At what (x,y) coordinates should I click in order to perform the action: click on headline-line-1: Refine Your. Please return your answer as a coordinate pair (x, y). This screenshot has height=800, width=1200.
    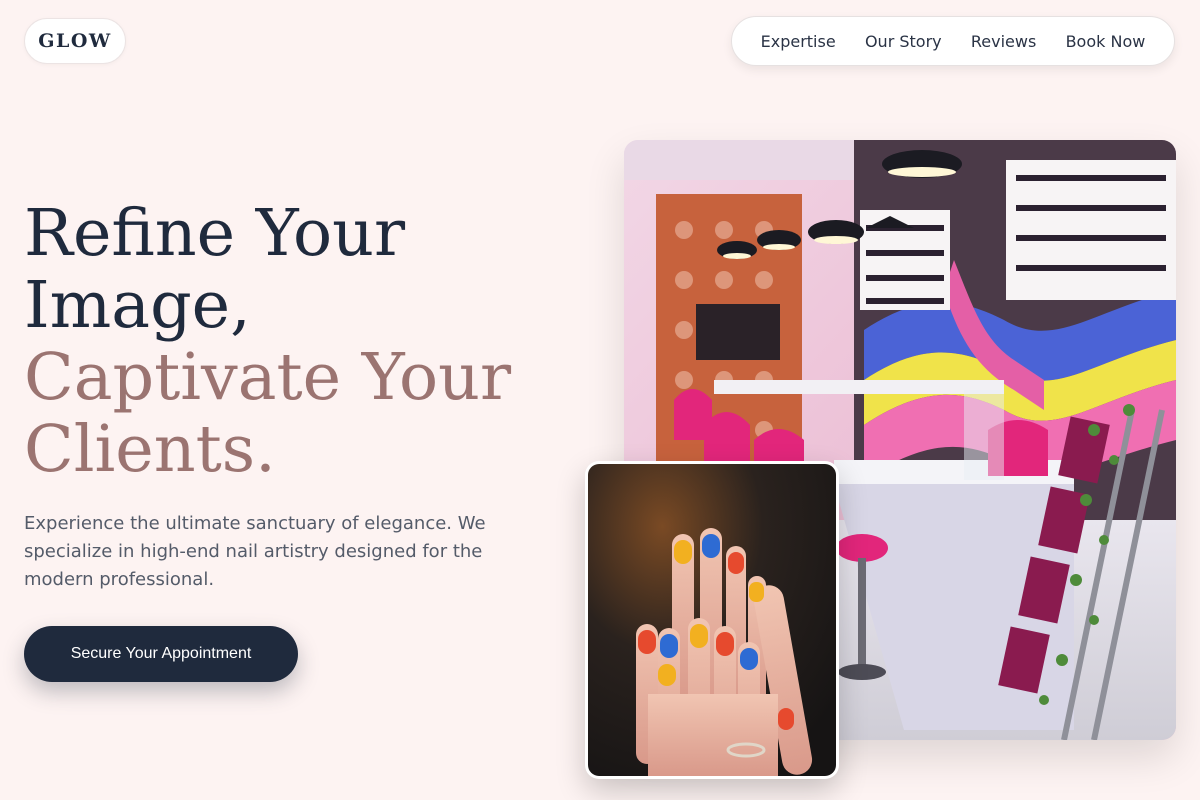
    Looking at the image, I should click on (215, 233).